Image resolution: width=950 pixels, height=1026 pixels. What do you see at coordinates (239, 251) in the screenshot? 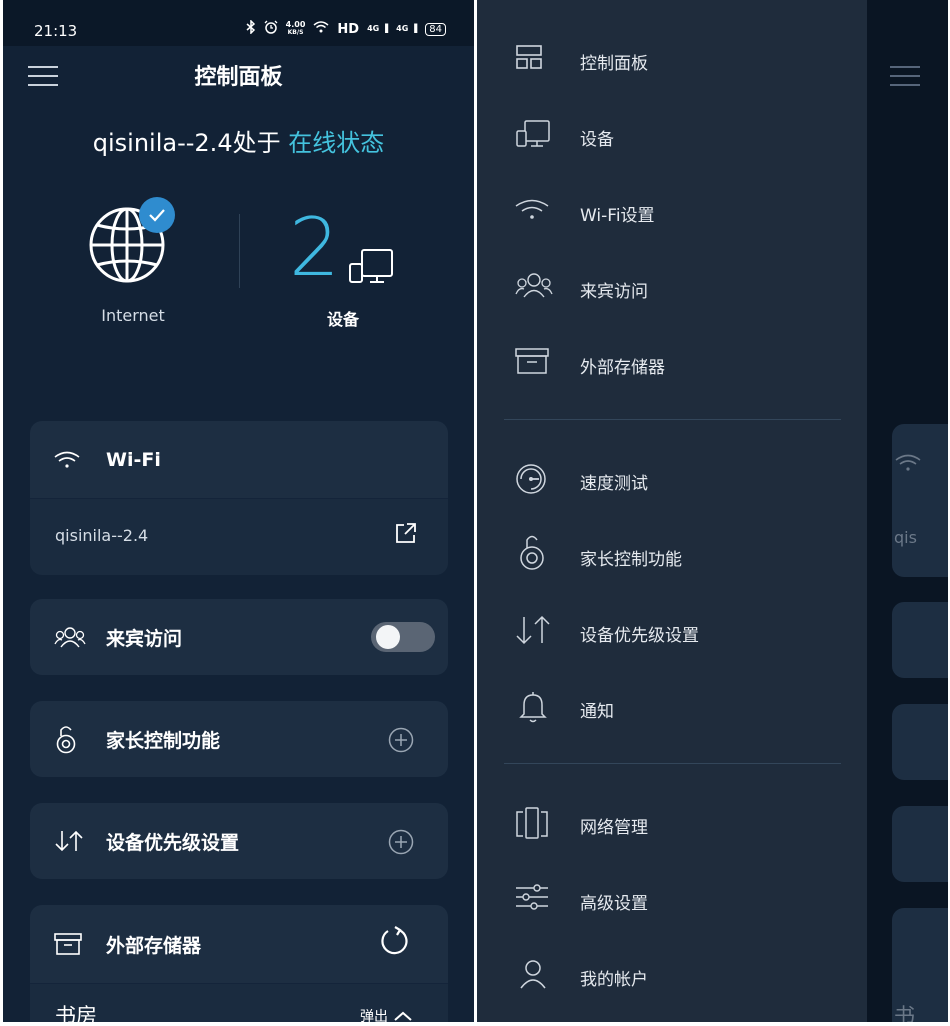
I see `stats-divider` at bounding box center [239, 251].